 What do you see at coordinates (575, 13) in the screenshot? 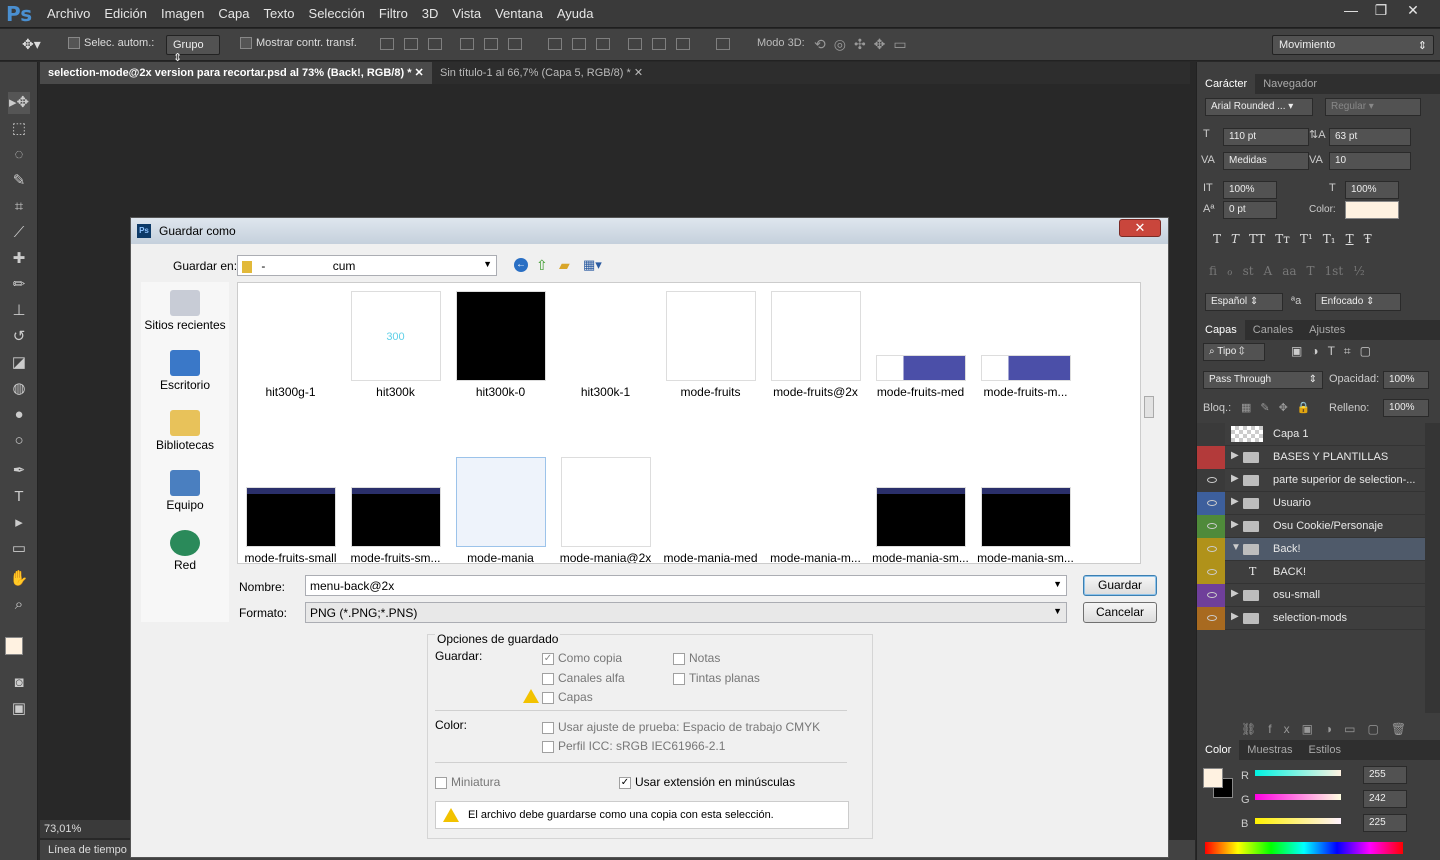
I see `menu-ayuda: Ayuda` at bounding box center [575, 13].